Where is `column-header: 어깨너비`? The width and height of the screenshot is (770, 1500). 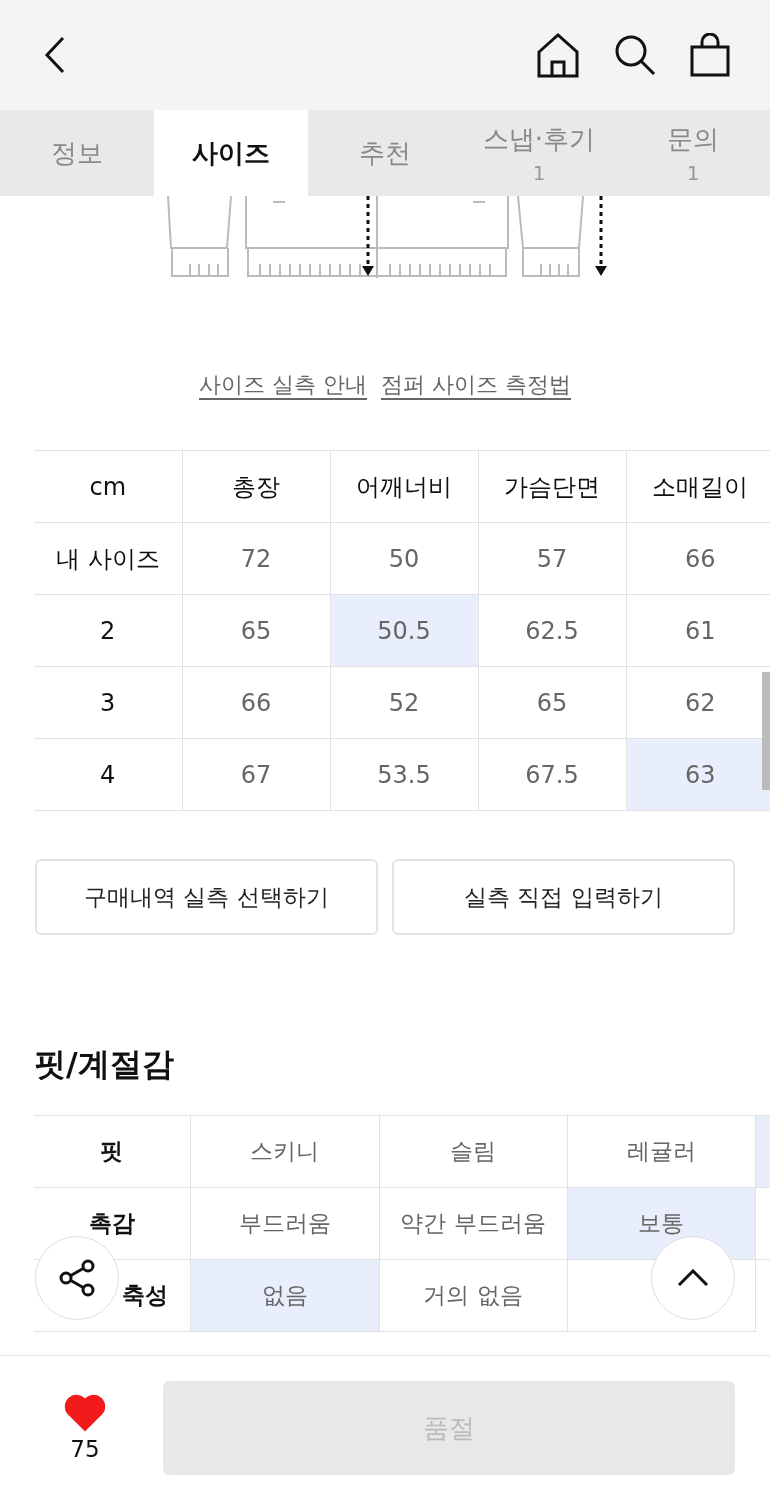 column-header: 어깨너비 is located at coordinates (404, 486).